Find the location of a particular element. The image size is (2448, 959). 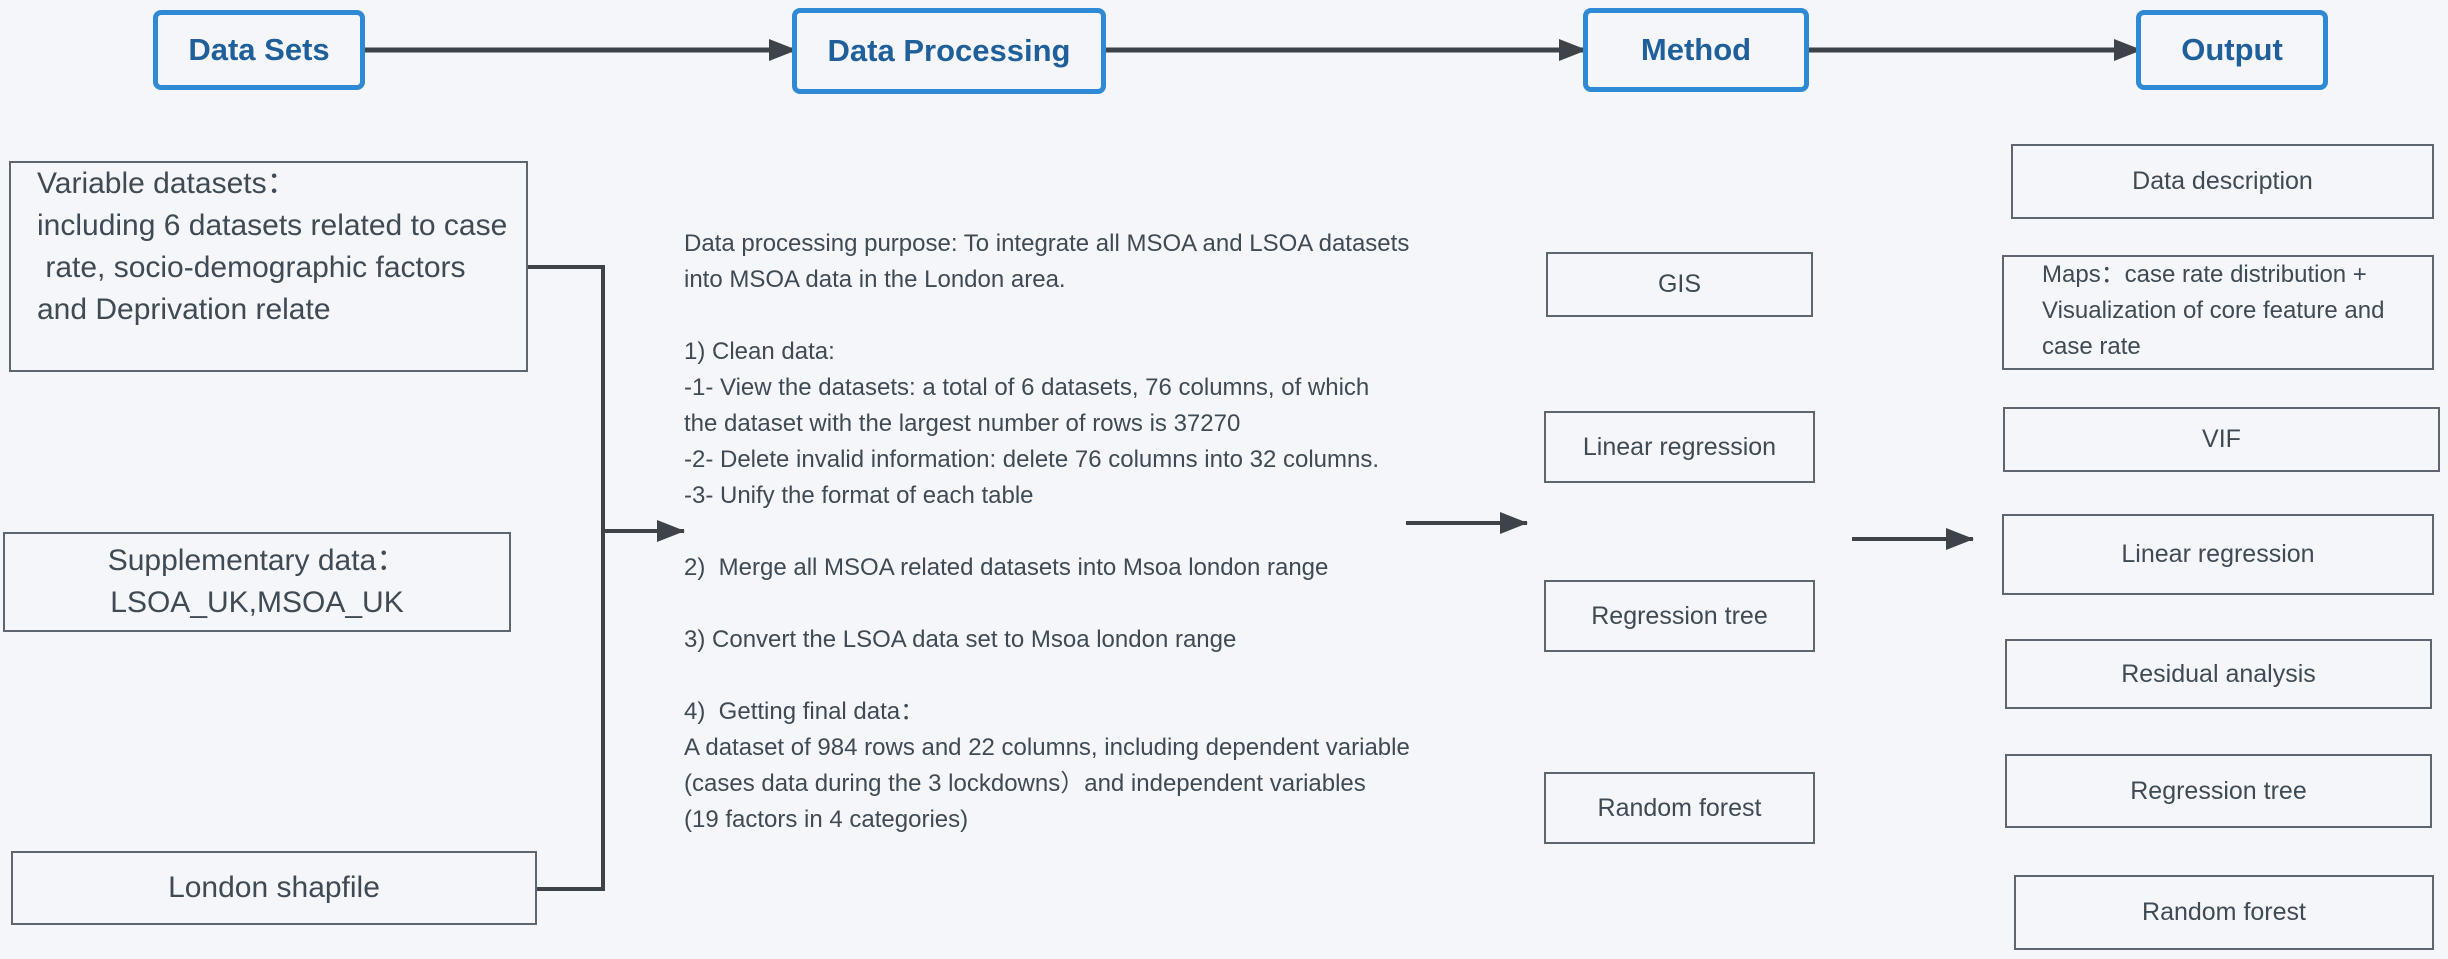

method-gis-box: GIS is located at coordinates (1679, 284).